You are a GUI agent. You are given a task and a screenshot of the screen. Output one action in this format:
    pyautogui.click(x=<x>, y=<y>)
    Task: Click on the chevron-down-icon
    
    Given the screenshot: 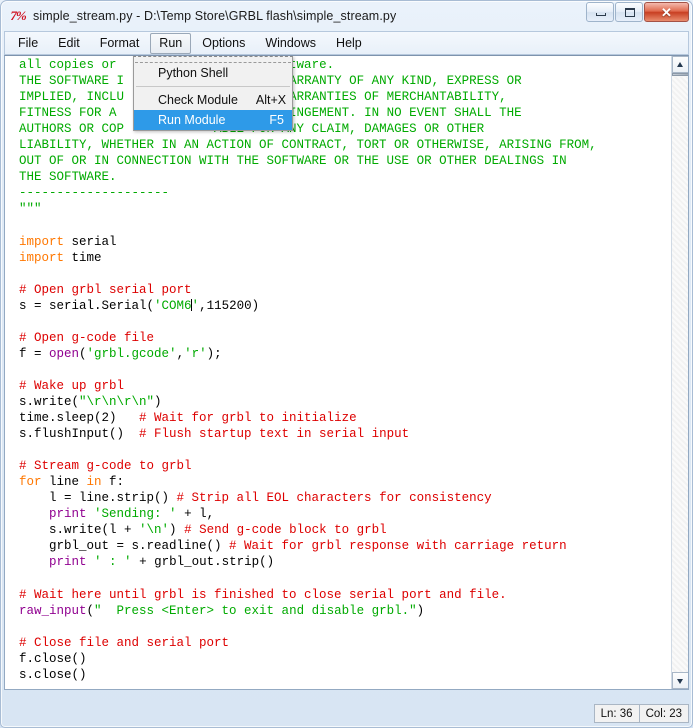 What is the action you would take?
    pyautogui.click(x=680, y=681)
    